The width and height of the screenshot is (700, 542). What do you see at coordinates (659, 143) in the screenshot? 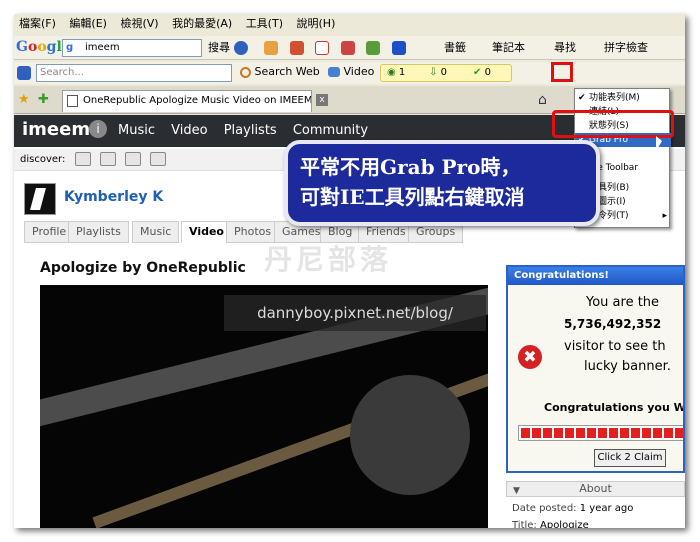
I see `mouse-cursor-icon` at bounding box center [659, 143].